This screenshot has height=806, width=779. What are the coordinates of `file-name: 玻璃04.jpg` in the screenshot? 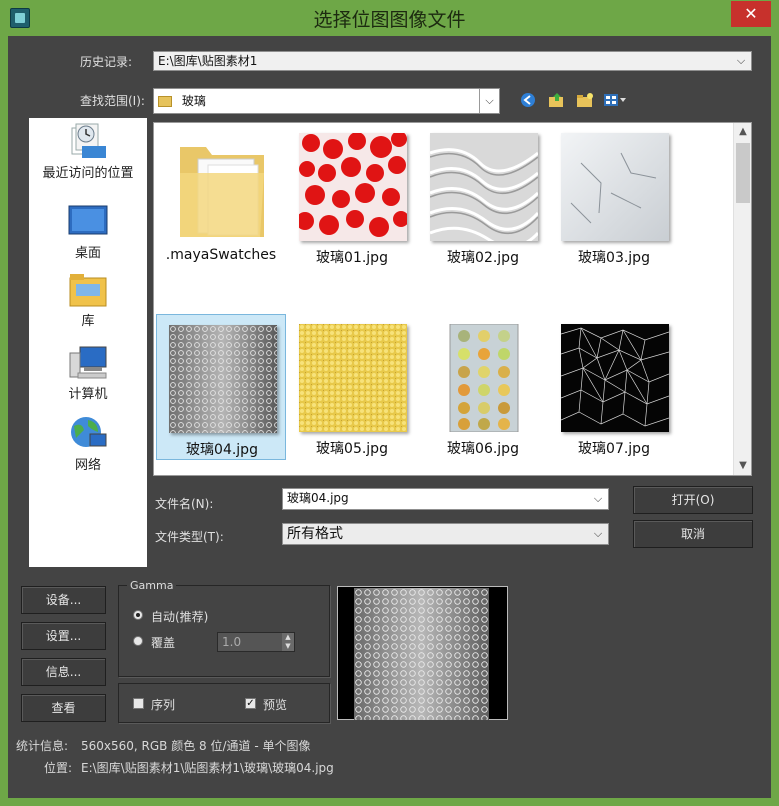 It's located at (222, 450).